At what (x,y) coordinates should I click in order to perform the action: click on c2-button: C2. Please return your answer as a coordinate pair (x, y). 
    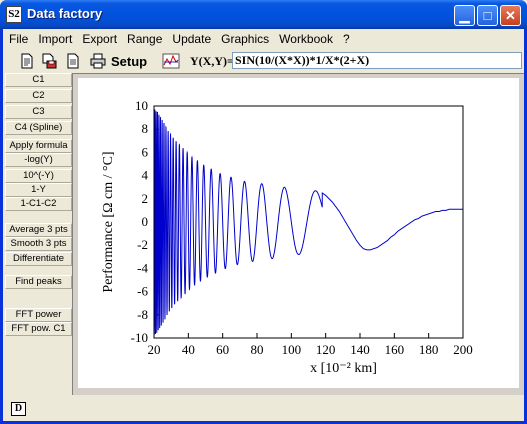
    Looking at the image, I should click on (38, 96).